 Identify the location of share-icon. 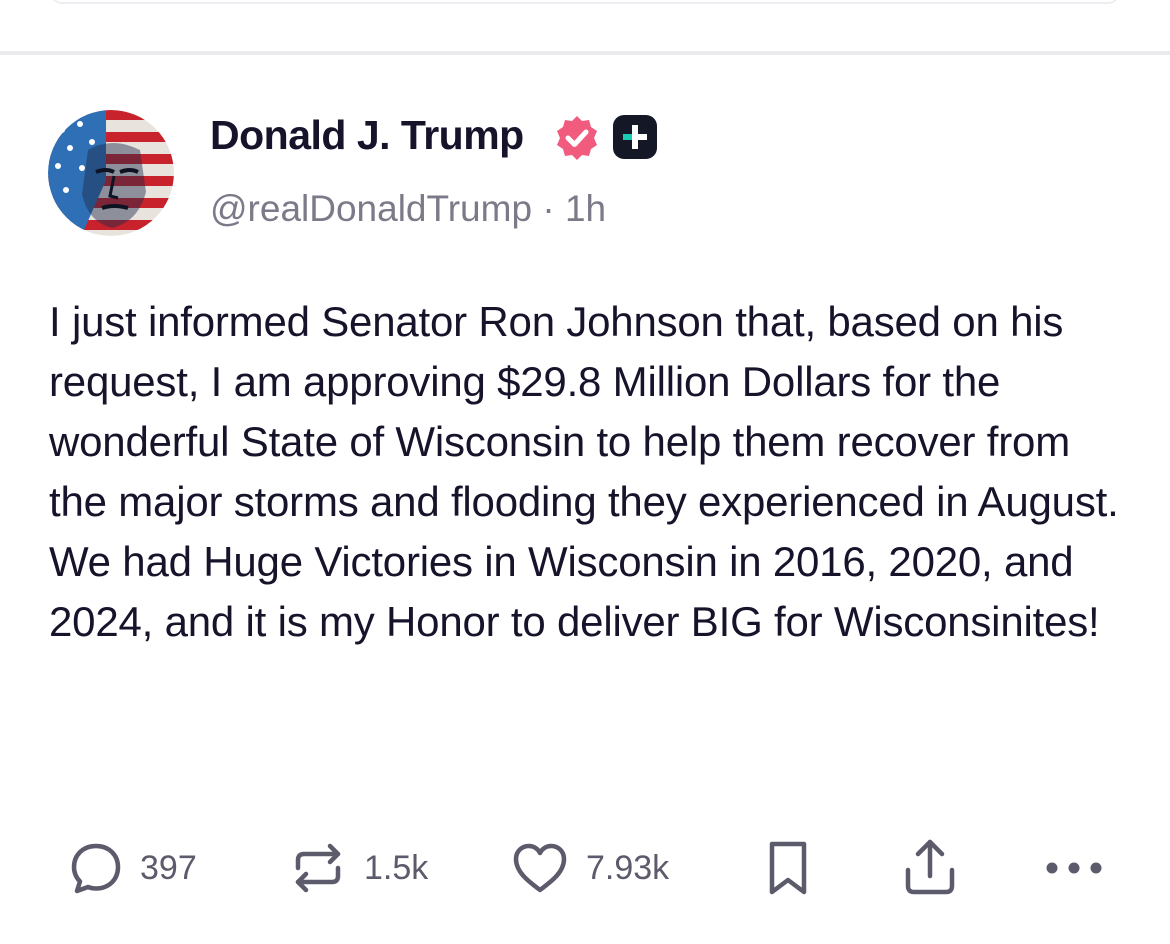
(930, 867).